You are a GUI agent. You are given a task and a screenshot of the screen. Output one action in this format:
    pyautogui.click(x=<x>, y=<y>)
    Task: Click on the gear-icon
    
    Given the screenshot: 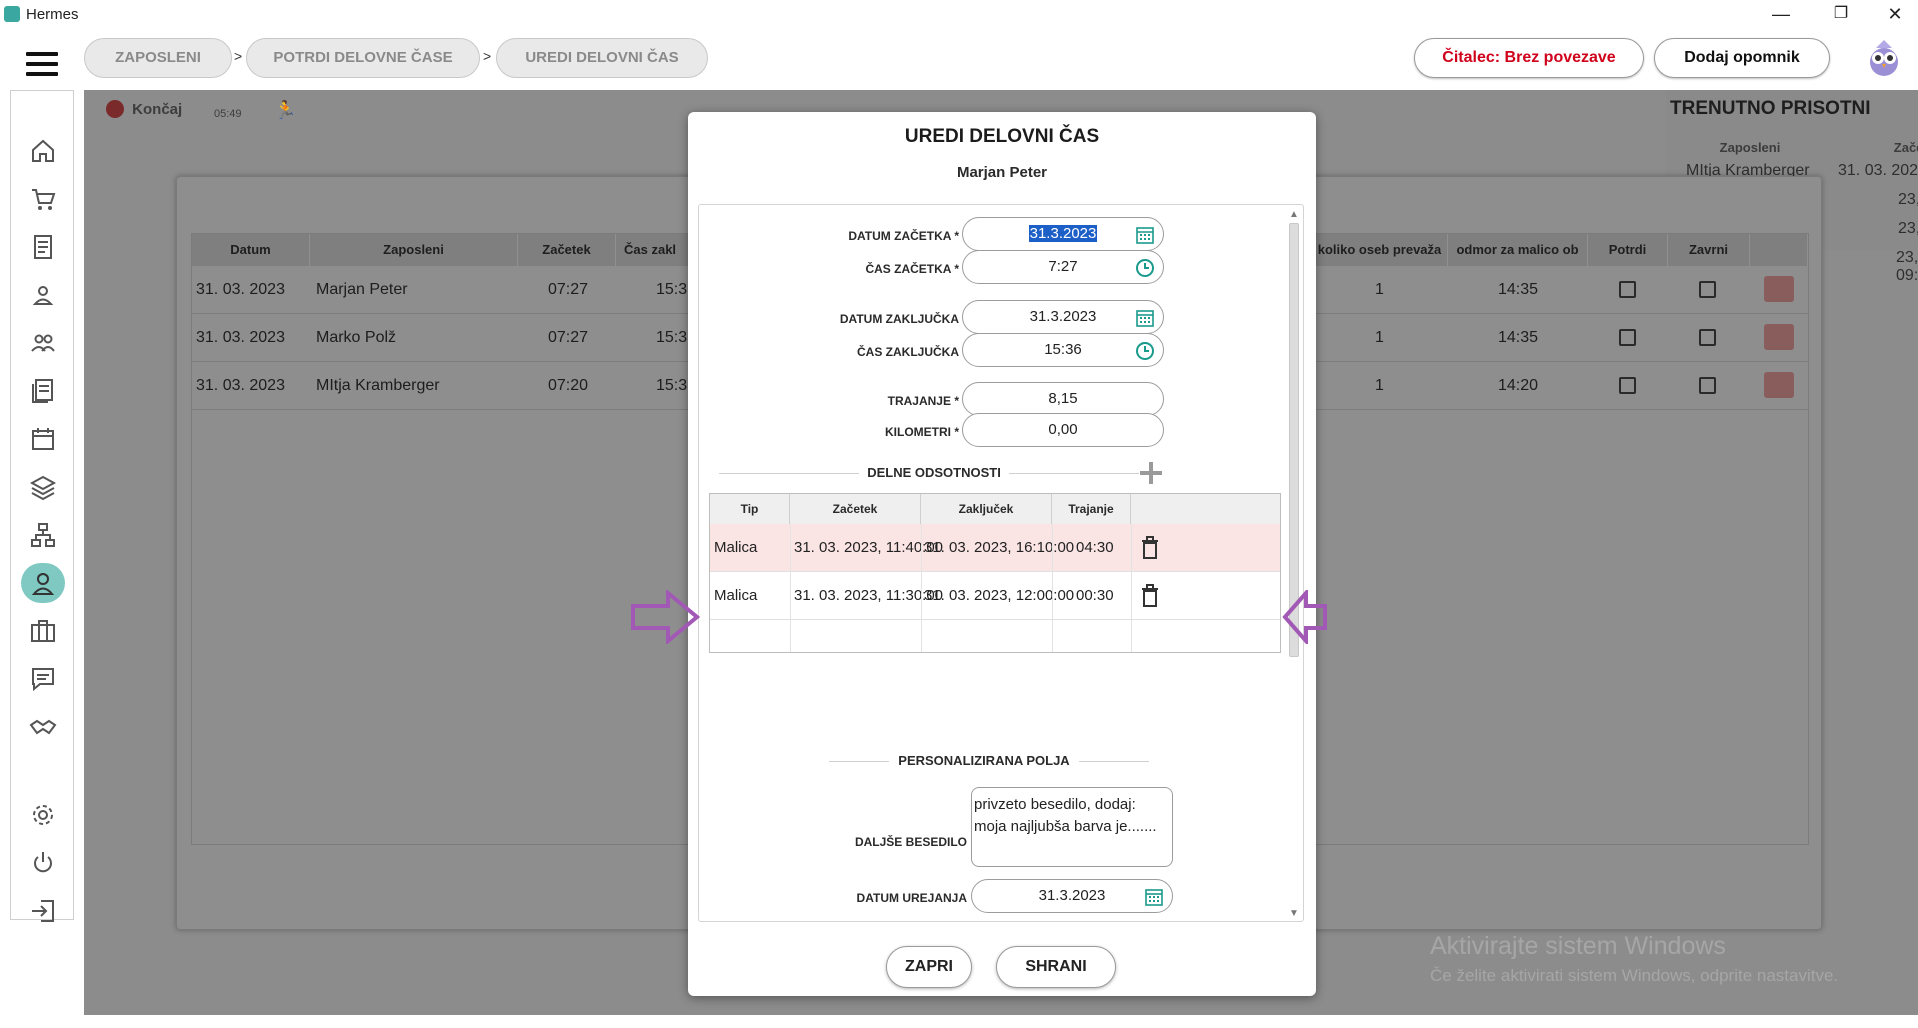 What is the action you would take?
    pyautogui.click(x=43, y=815)
    